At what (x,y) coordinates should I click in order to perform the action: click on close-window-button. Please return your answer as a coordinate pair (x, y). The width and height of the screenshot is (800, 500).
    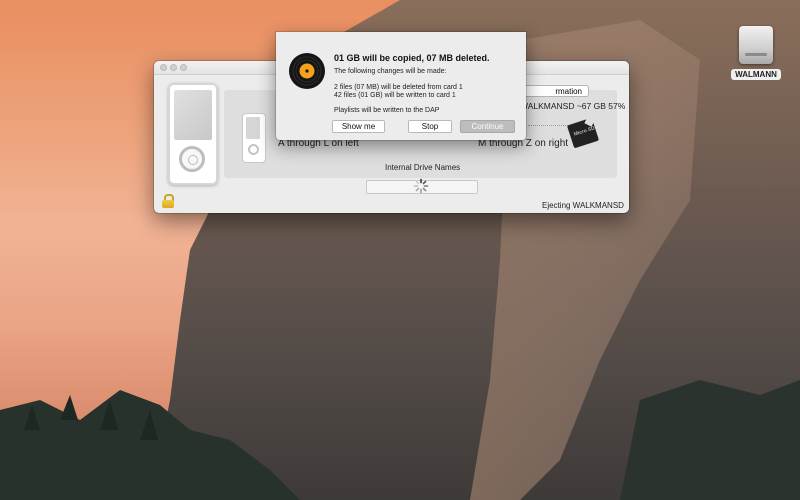
    Looking at the image, I should click on (163, 67).